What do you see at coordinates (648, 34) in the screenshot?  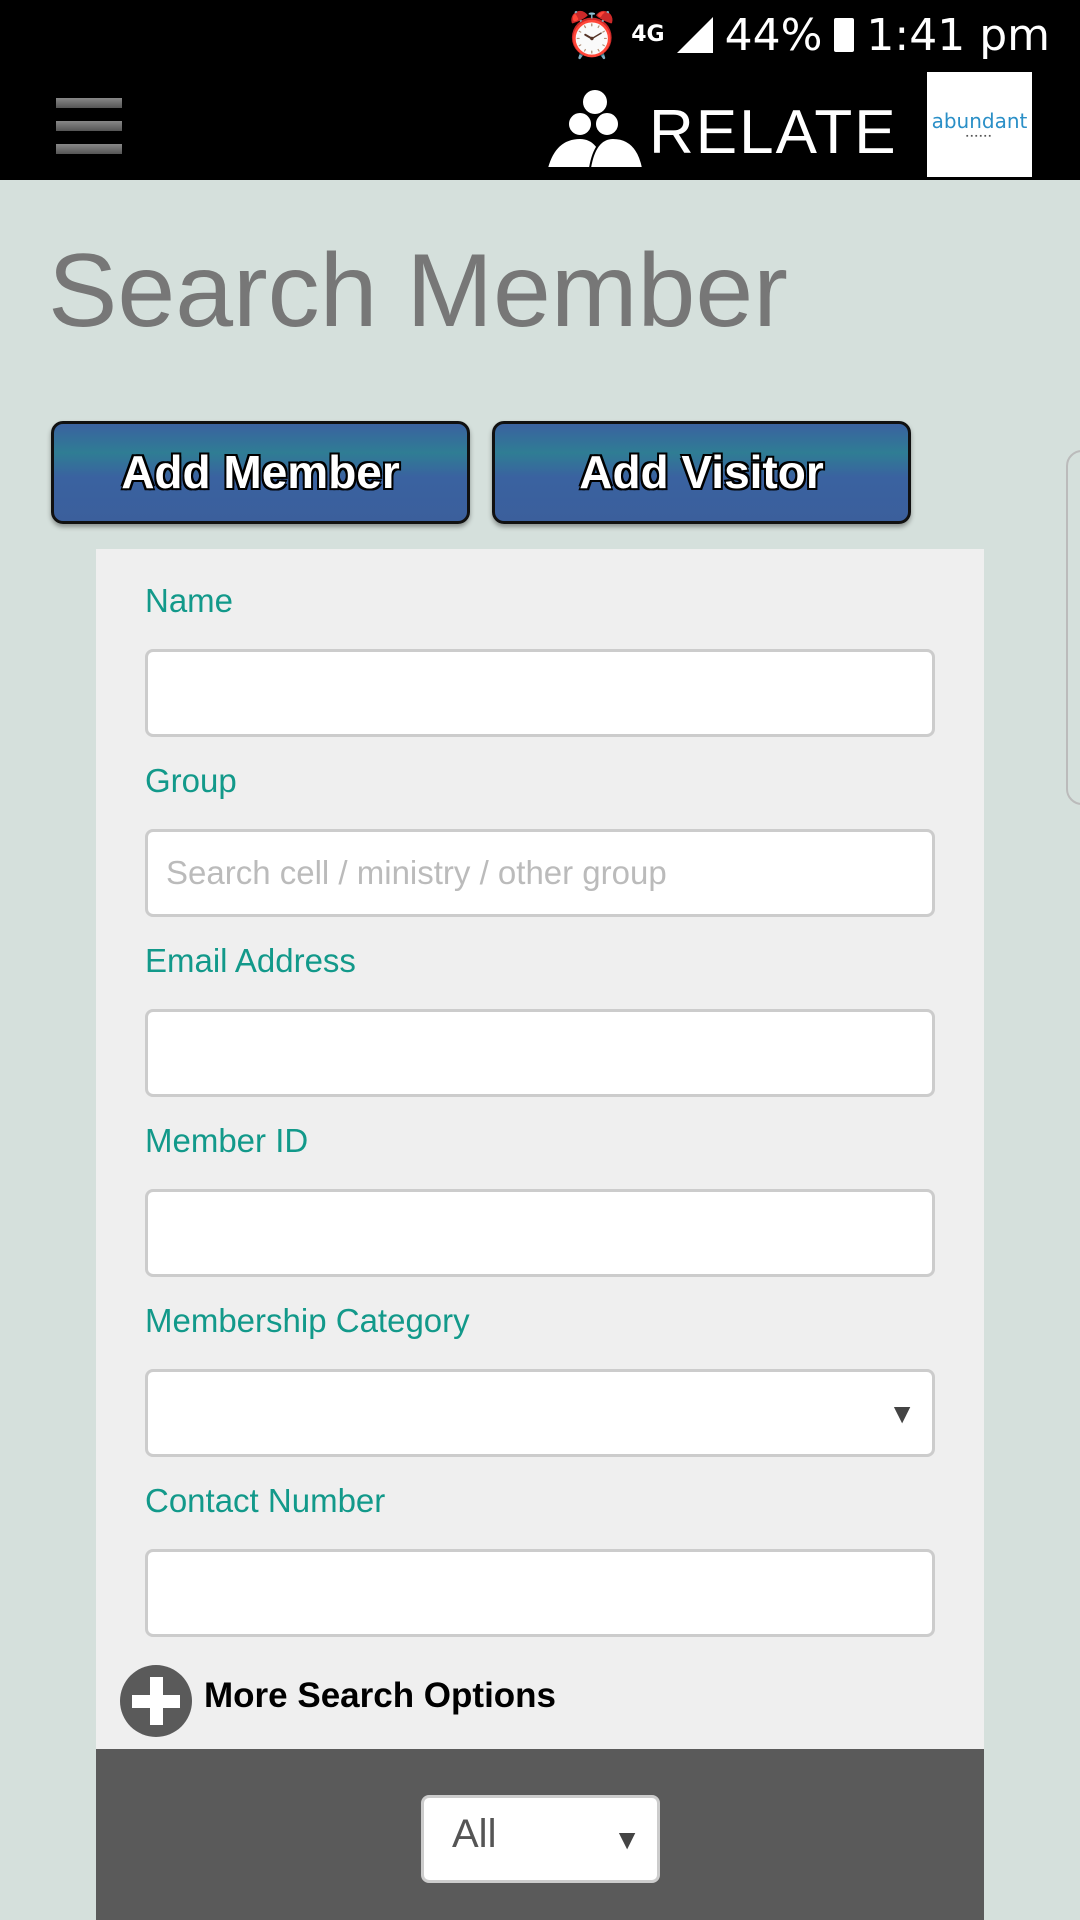 I see `network-type: 4G` at bounding box center [648, 34].